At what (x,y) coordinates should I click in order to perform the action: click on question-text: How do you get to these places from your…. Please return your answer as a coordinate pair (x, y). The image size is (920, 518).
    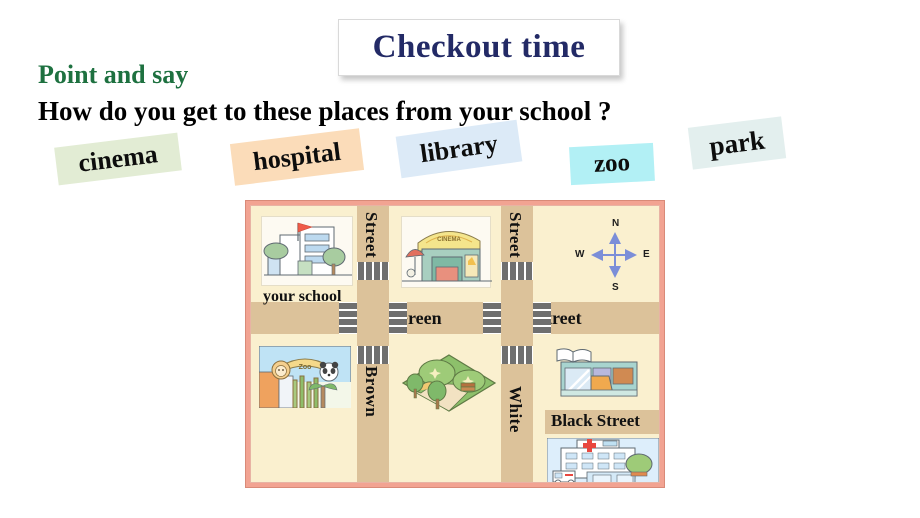
    Looking at the image, I should click on (325, 111).